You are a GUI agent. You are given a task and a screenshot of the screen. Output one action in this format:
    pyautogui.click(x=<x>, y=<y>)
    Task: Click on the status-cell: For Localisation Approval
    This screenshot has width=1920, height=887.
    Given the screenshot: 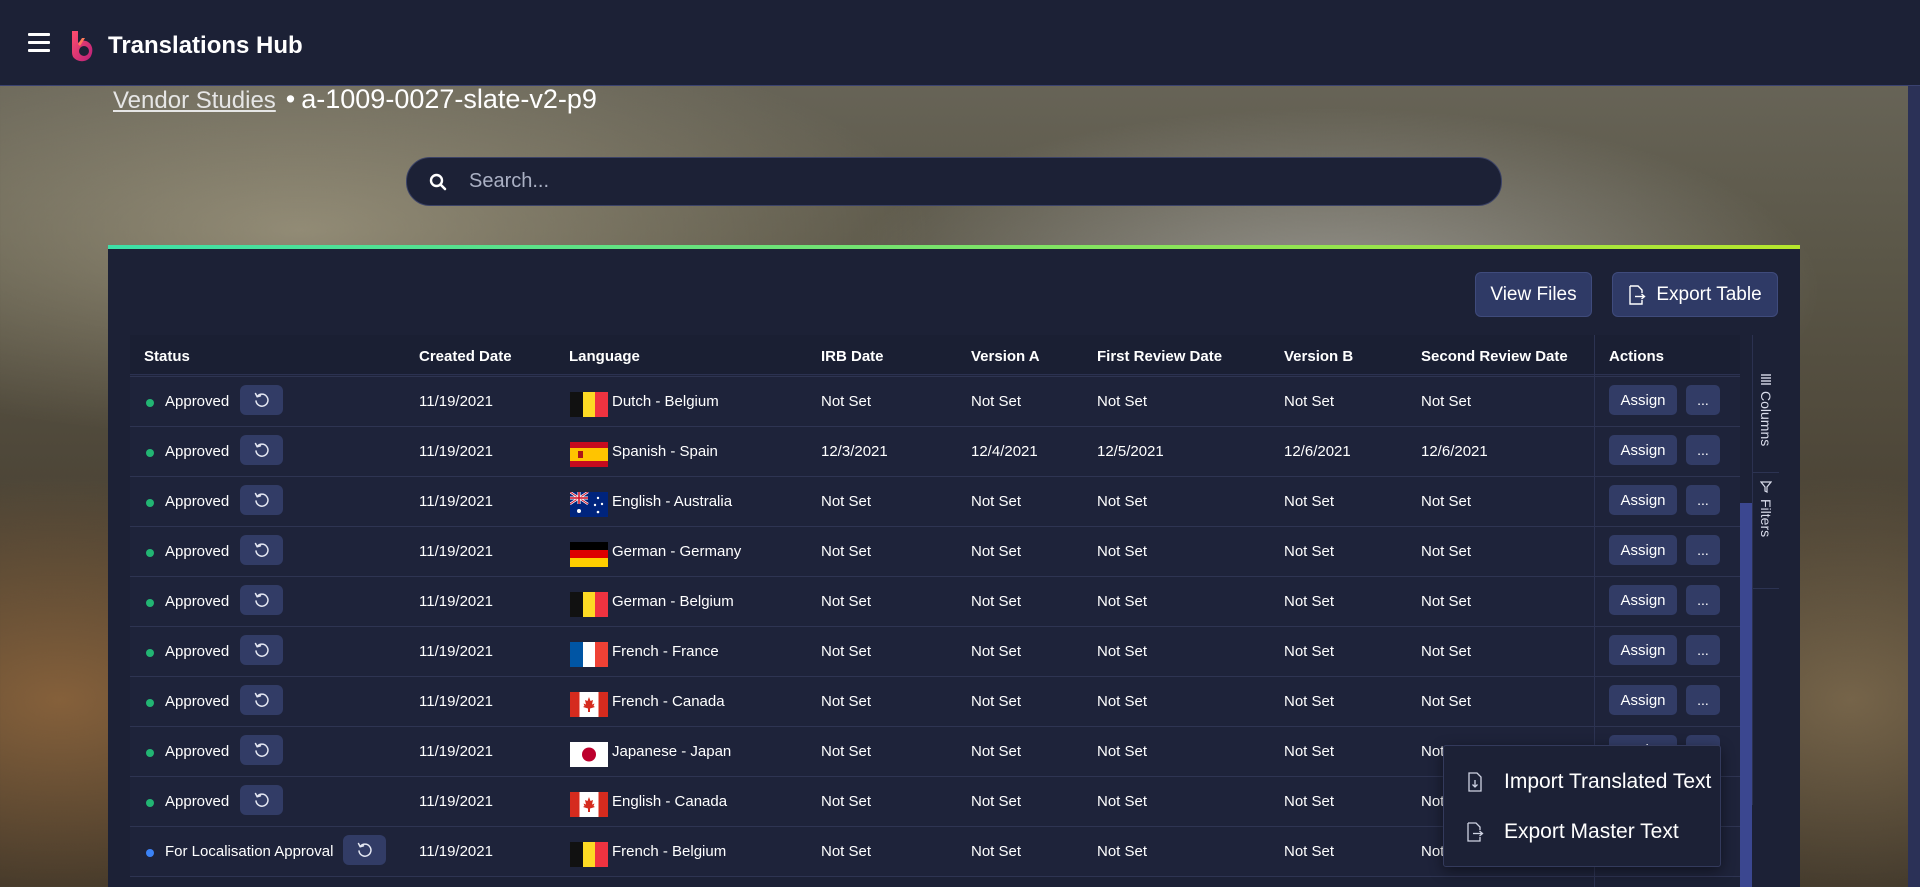 What is the action you would take?
    pyautogui.click(x=249, y=851)
    